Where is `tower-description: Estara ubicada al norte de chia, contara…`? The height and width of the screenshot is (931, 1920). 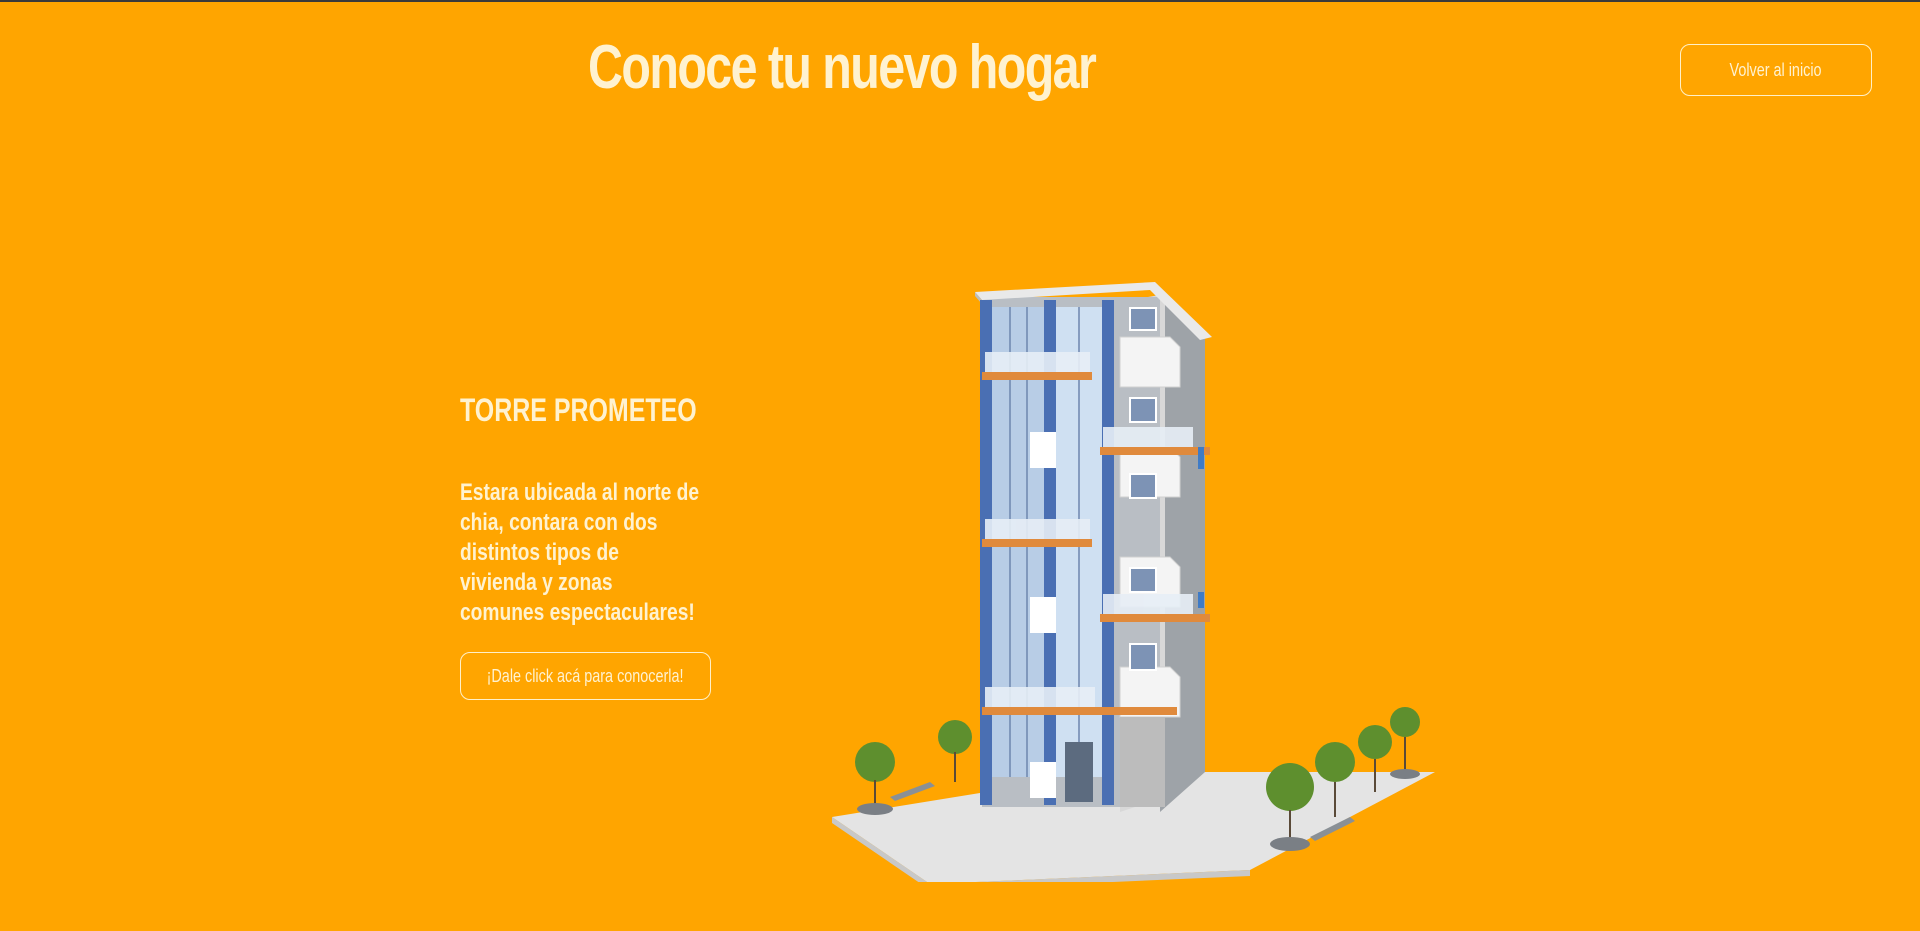
tower-description: Estara ubicada al norte de chia, contara… is located at coordinates (580, 552).